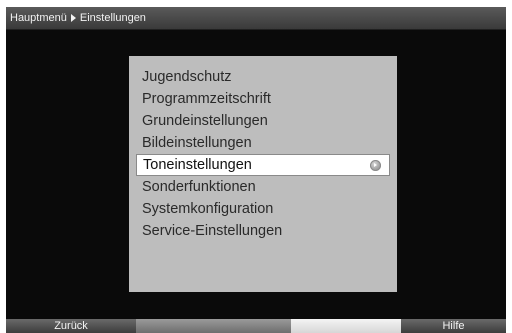  I want to click on breadcrumb-settings: Einstellungen, so click(112, 18).